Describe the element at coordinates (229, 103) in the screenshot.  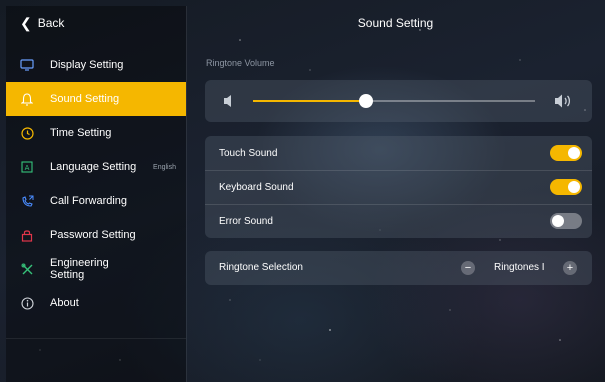
I see `volume-low-icon` at that location.